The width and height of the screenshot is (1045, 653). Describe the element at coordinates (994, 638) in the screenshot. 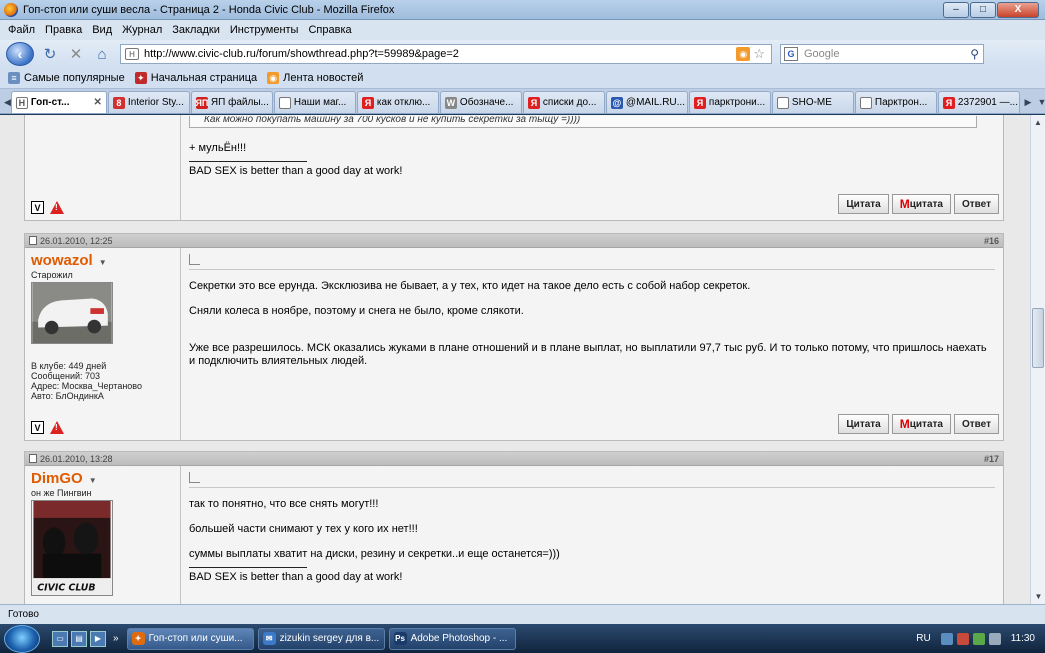

I see `tray-volume-icon` at that location.